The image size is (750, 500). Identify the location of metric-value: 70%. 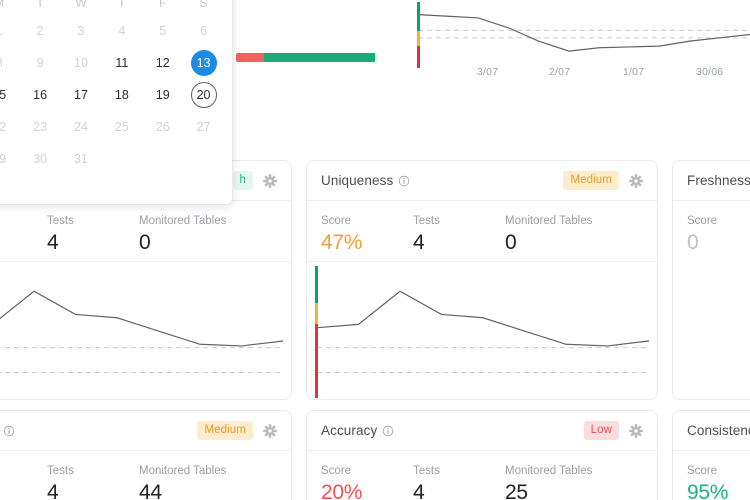
(23, 243).